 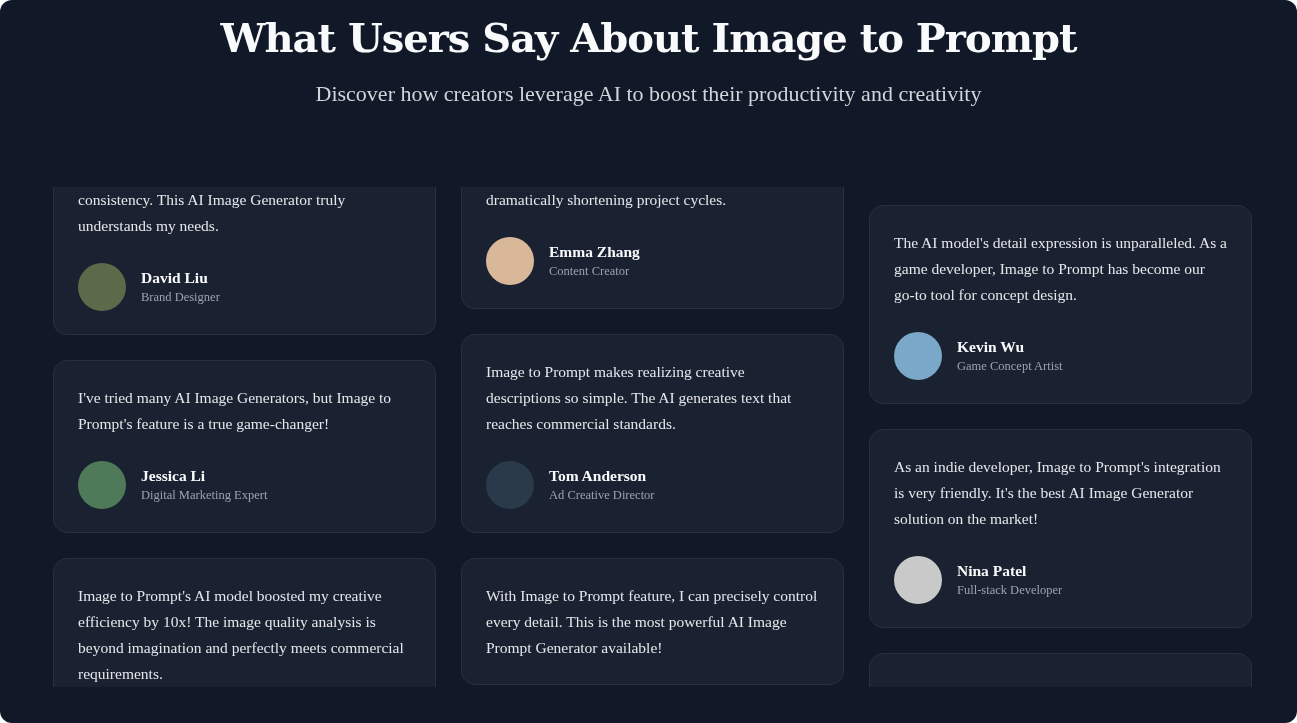 I want to click on author-name: Kevin Wu, so click(x=991, y=347).